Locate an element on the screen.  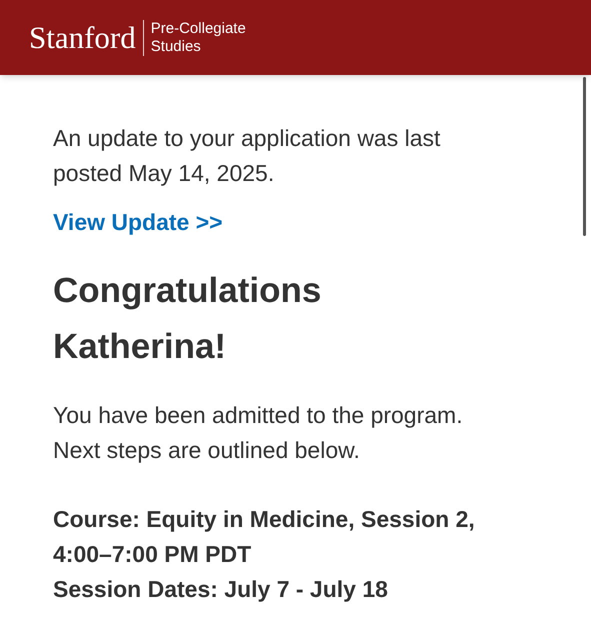
scrollbar is located at coordinates (584, 156).